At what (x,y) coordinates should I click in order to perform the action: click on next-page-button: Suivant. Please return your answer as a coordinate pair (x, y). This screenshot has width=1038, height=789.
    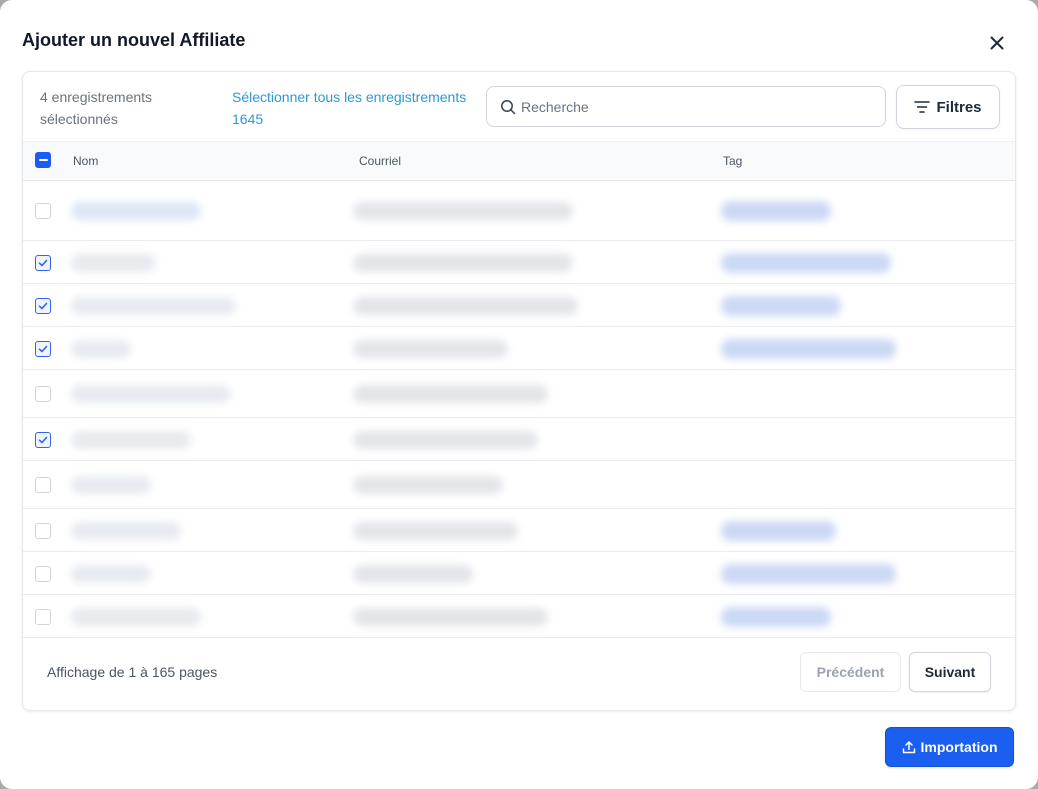
    Looking at the image, I should click on (950, 672).